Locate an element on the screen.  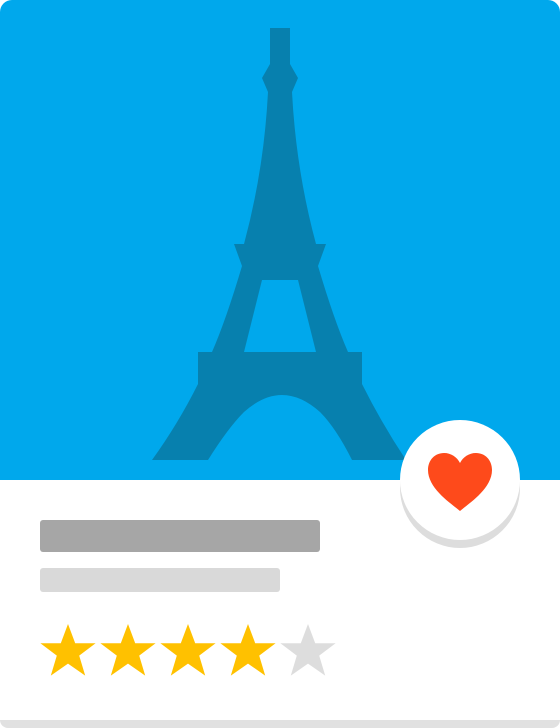
title-placeholder is located at coordinates (180, 536).